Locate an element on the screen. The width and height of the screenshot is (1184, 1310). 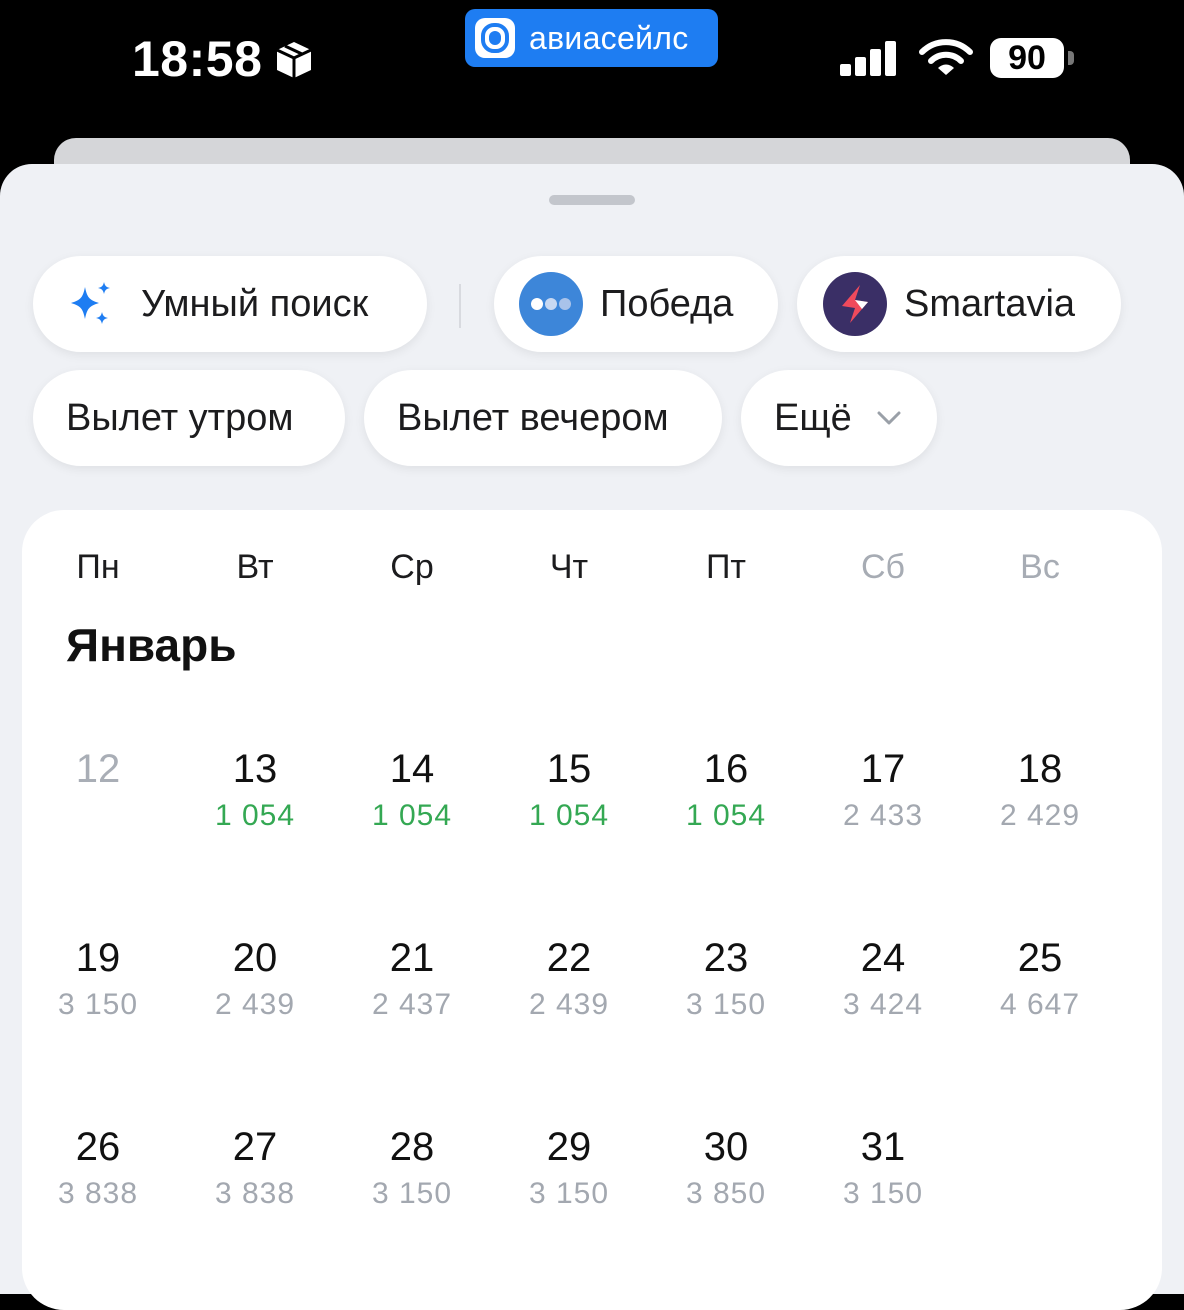
weekday-label: Пт is located at coordinates (725, 567).